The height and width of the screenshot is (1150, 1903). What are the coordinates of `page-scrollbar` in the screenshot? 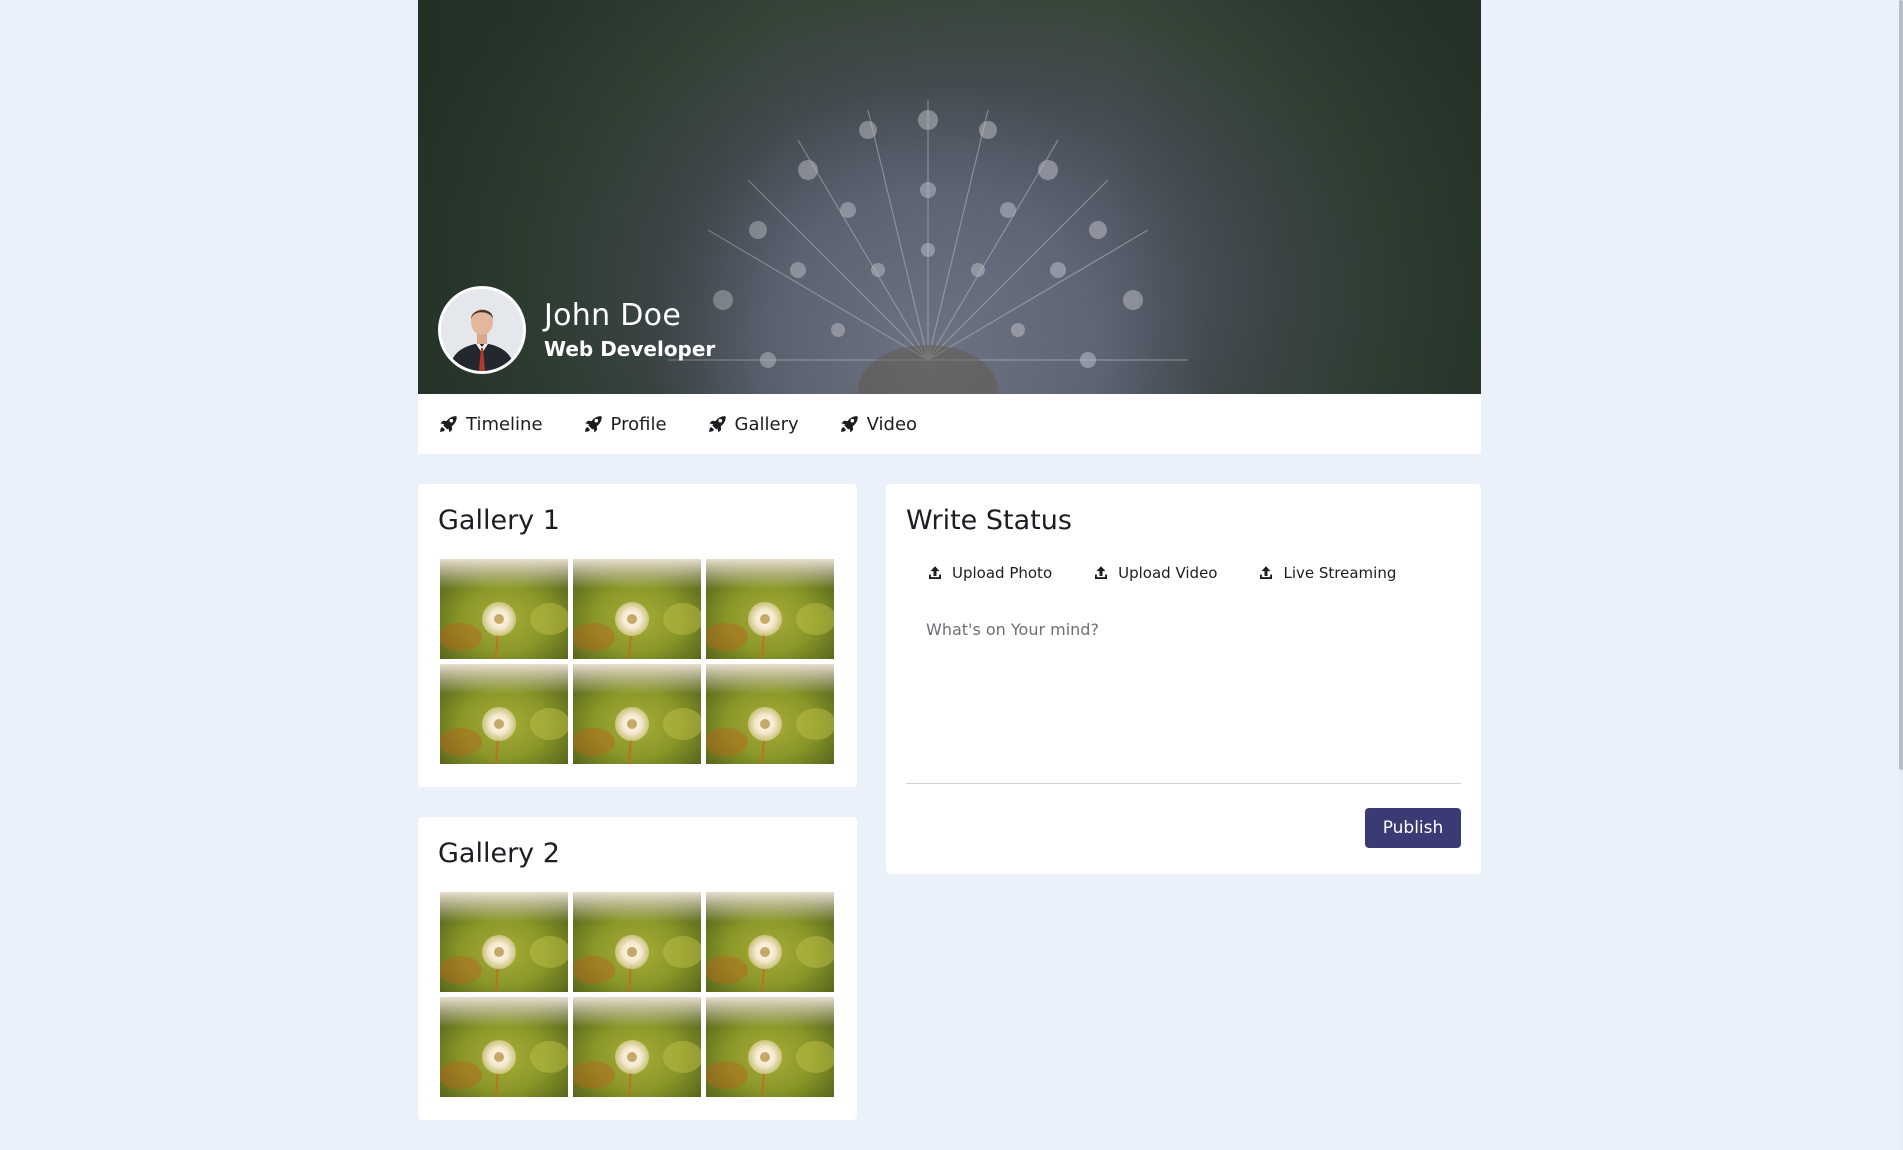 It's located at (1901, 575).